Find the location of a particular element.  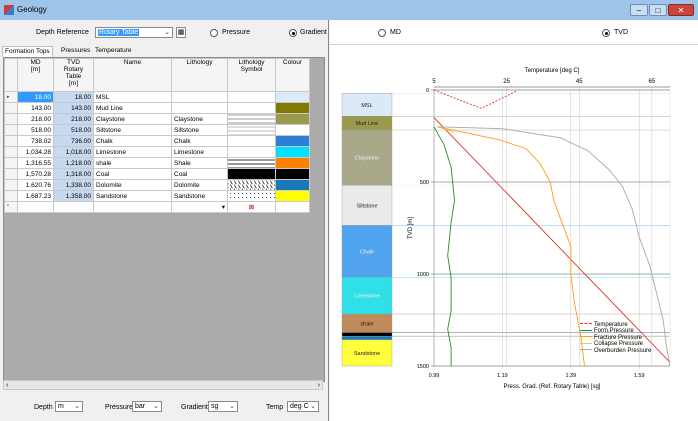

name-cell: Mud Line is located at coordinates (132, 108).